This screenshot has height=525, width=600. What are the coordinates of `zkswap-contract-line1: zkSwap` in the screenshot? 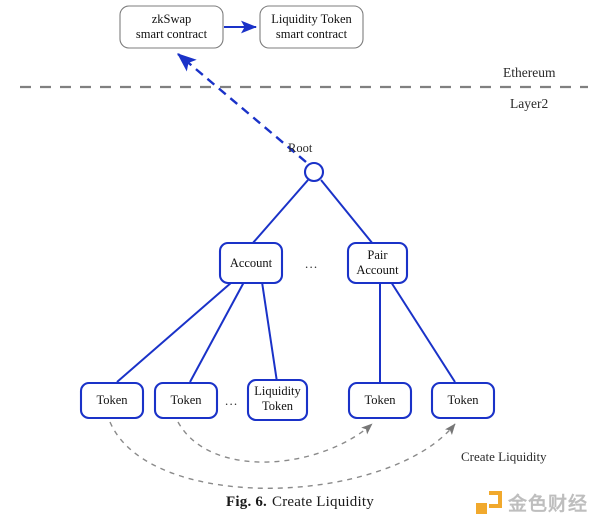 It's located at (172, 19).